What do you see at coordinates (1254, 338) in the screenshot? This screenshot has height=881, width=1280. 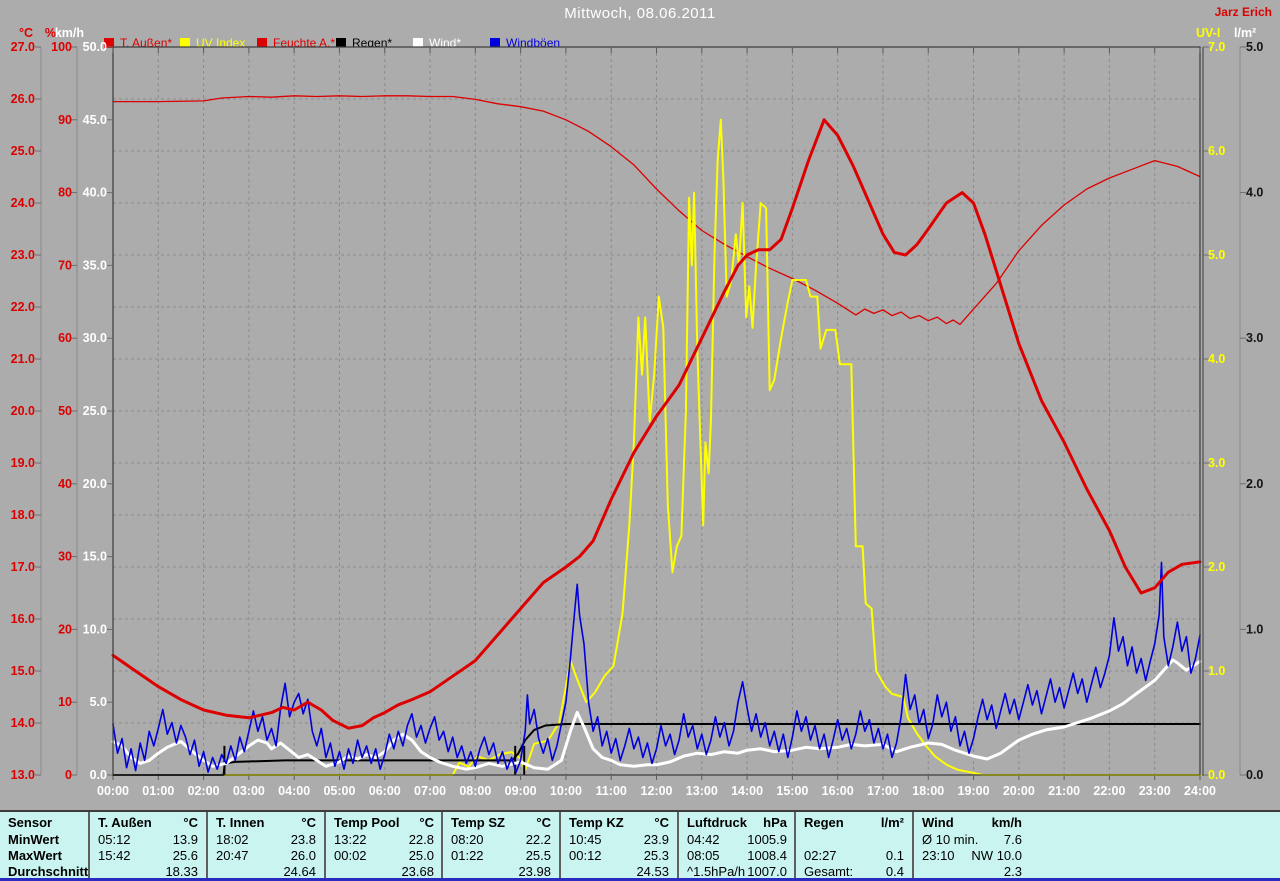 I see `axis-label-lm2: 3.0` at bounding box center [1254, 338].